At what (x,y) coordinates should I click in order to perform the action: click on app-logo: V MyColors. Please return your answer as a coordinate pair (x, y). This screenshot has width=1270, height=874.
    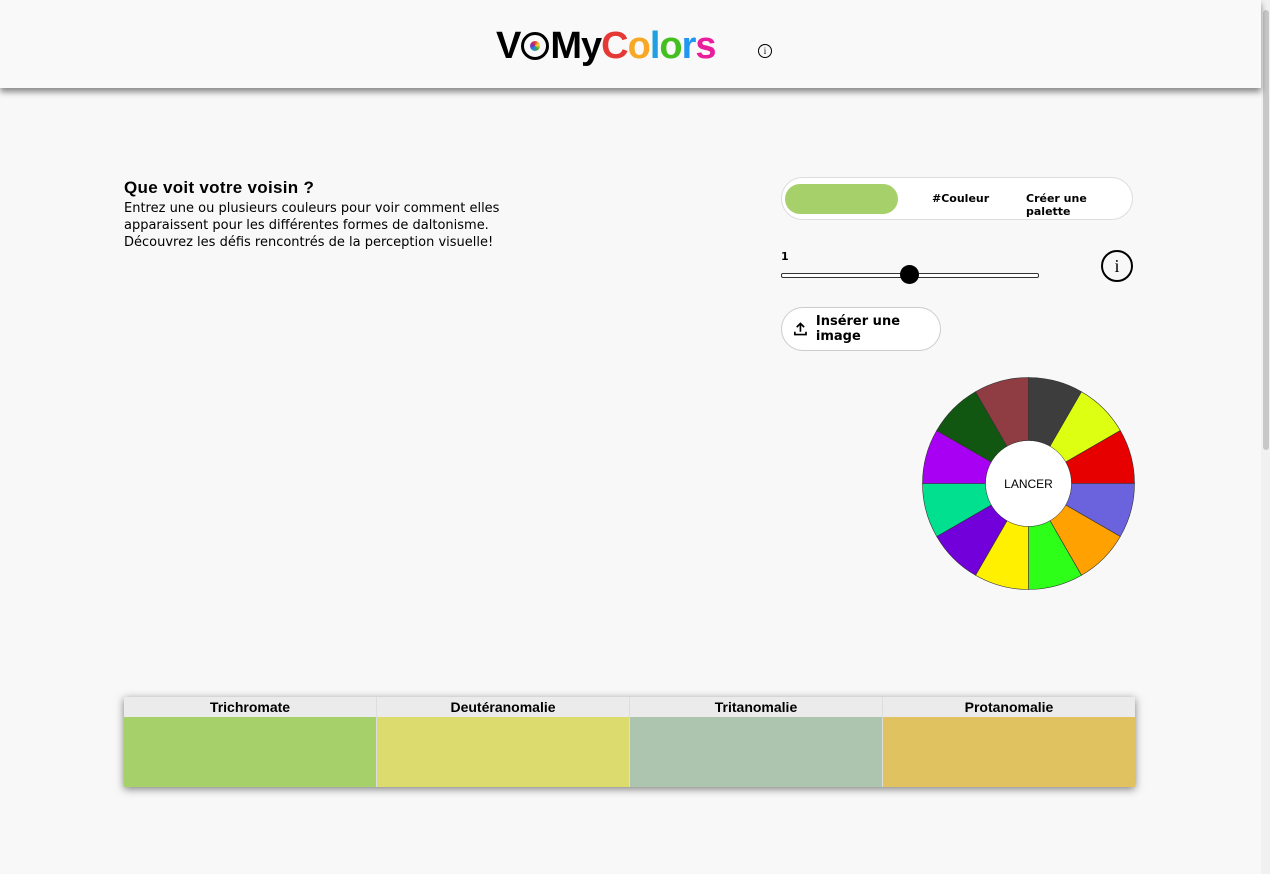
    Looking at the image, I should click on (606, 46).